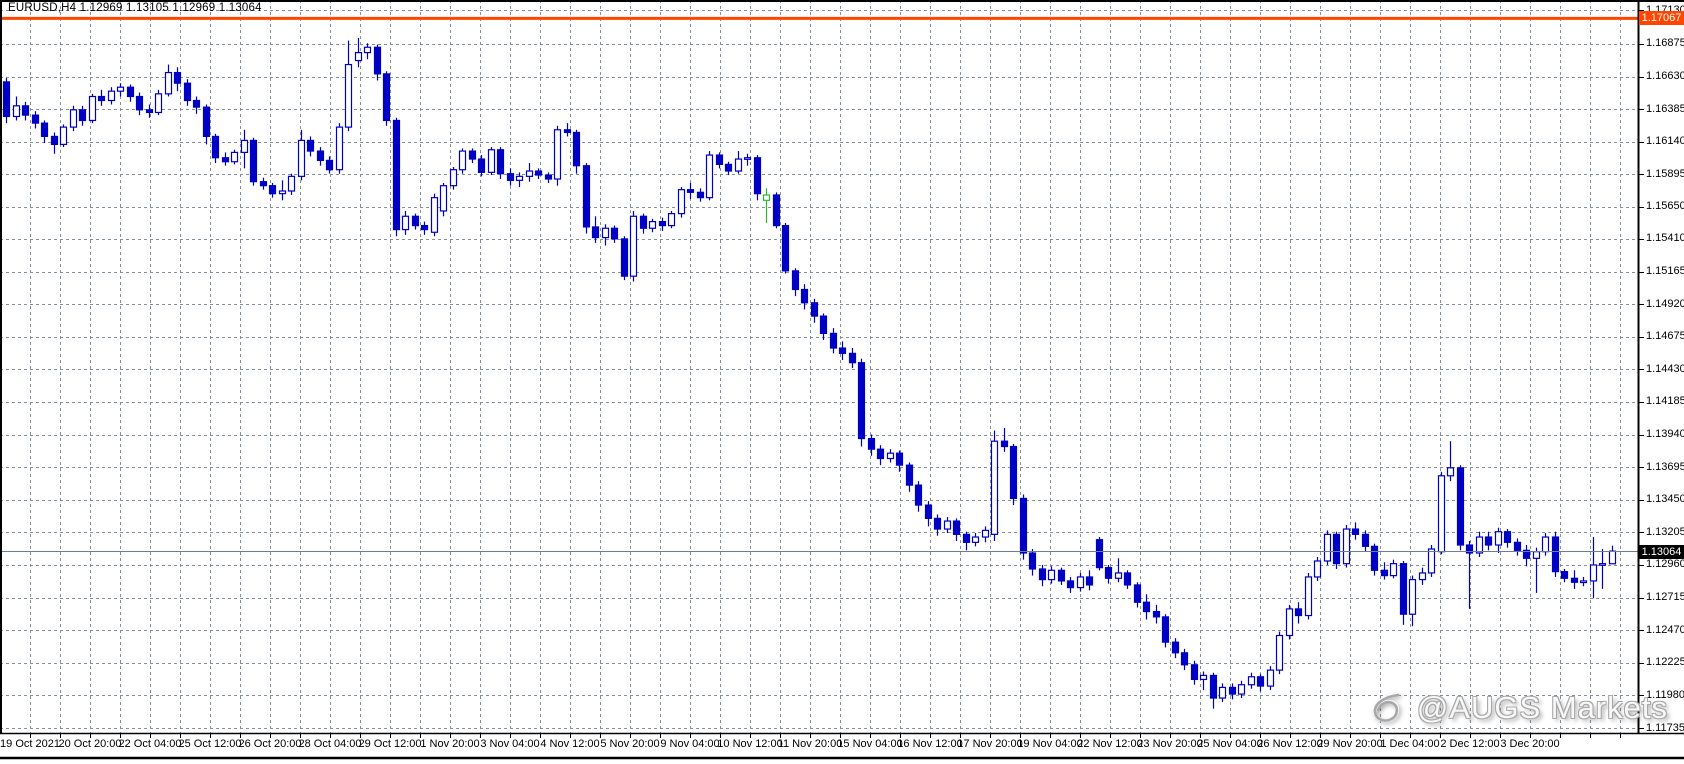 The height and width of the screenshot is (764, 1684). What do you see at coordinates (1170, 744) in the screenshot?
I see `time-axis-label: 23 Nov 20:00` at bounding box center [1170, 744].